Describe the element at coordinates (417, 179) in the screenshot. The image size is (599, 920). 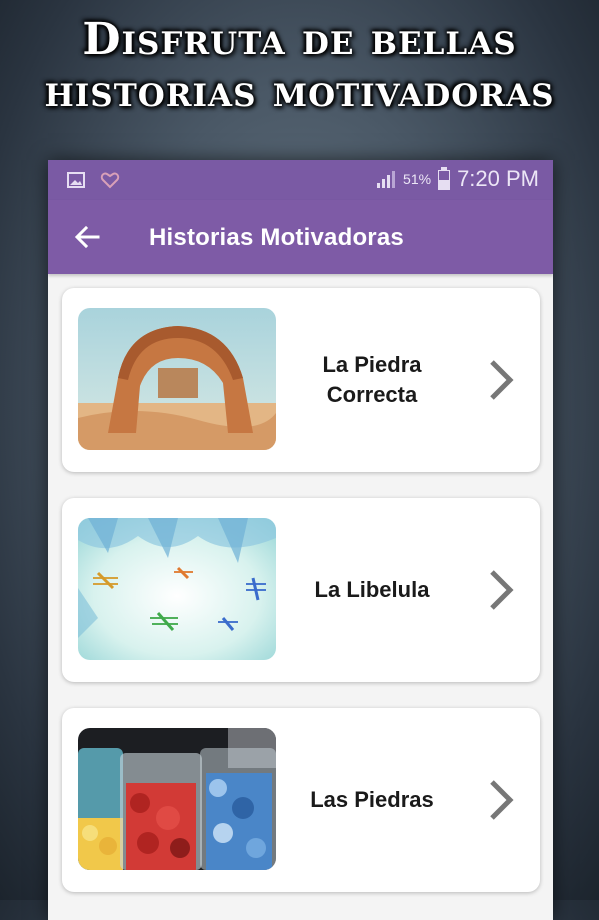
I see `battery-percent: 51%` at that location.